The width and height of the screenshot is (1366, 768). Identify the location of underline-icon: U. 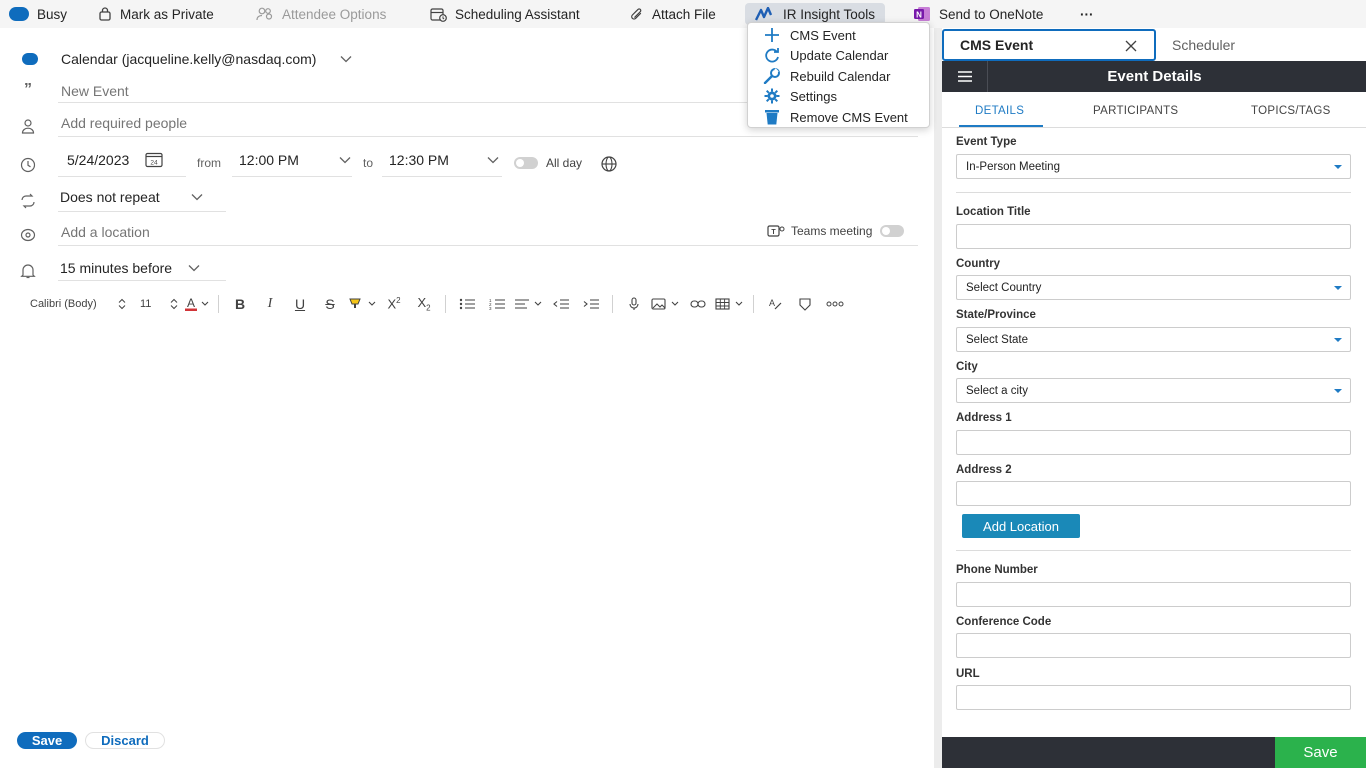
(300, 304).